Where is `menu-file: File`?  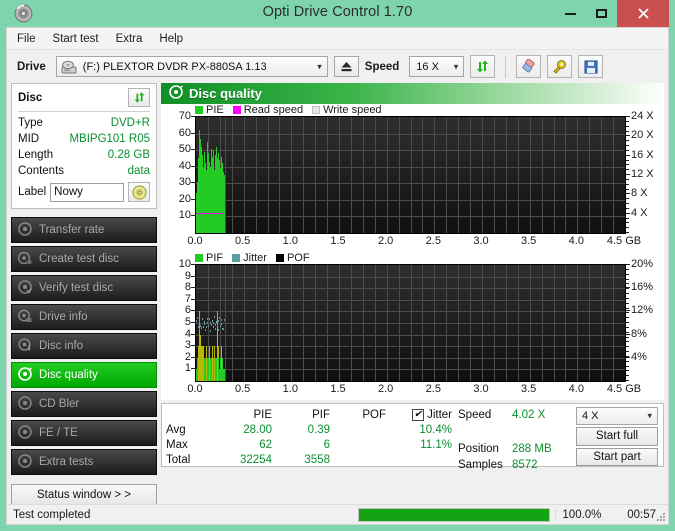
menu-file: File is located at coordinates (26, 39).